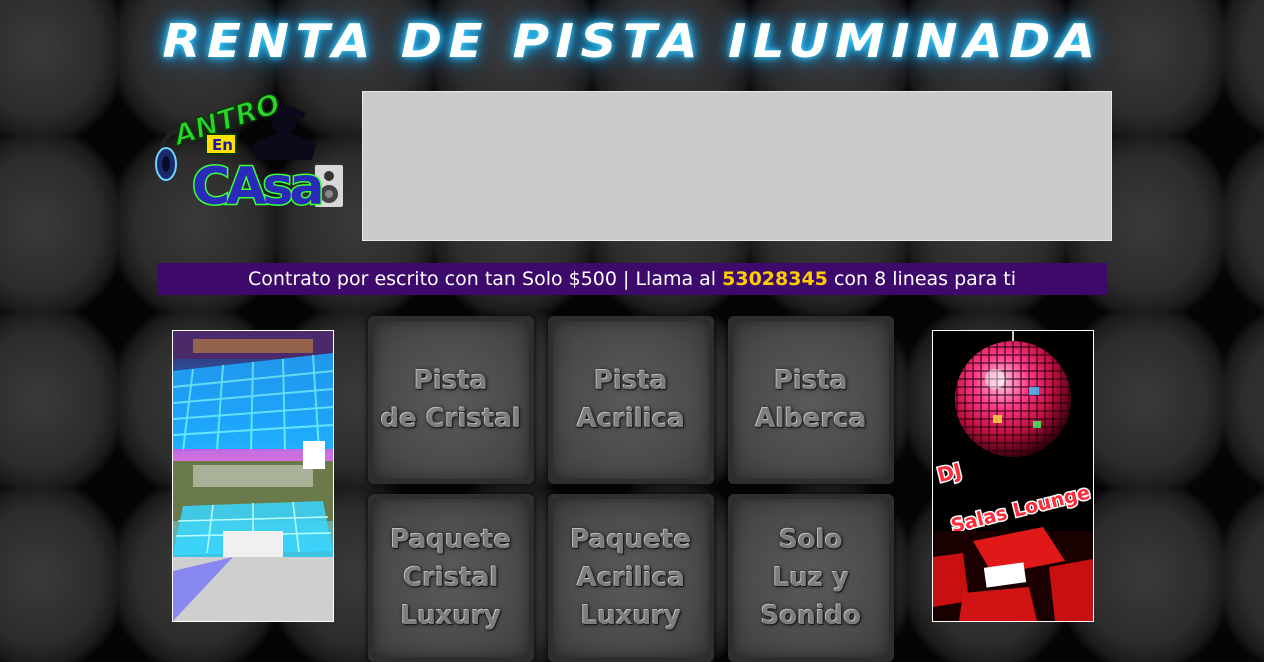 The image size is (1264, 662). What do you see at coordinates (252, 152) in the screenshot?
I see `antro-en-casa-logo: ANTRO En CAsa` at bounding box center [252, 152].